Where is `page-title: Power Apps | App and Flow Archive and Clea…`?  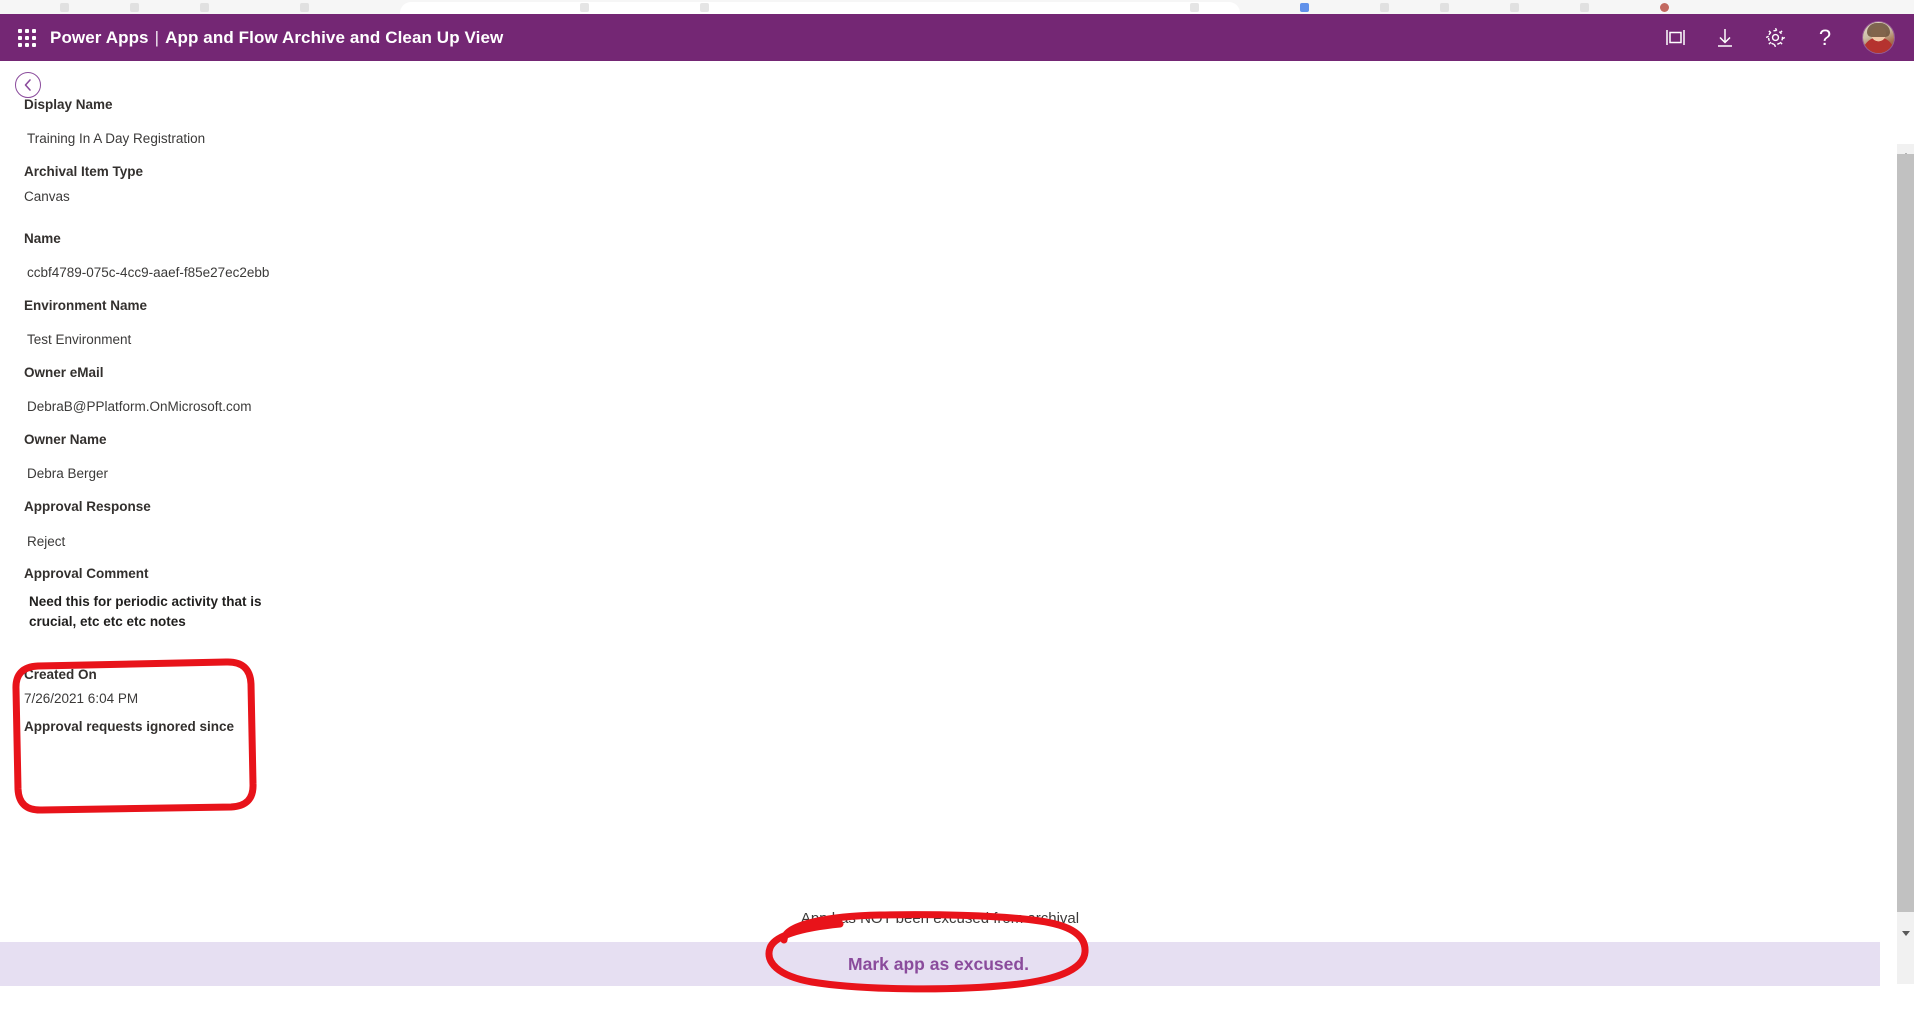 page-title: Power Apps | App and Flow Archive and Clea… is located at coordinates (276, 38).